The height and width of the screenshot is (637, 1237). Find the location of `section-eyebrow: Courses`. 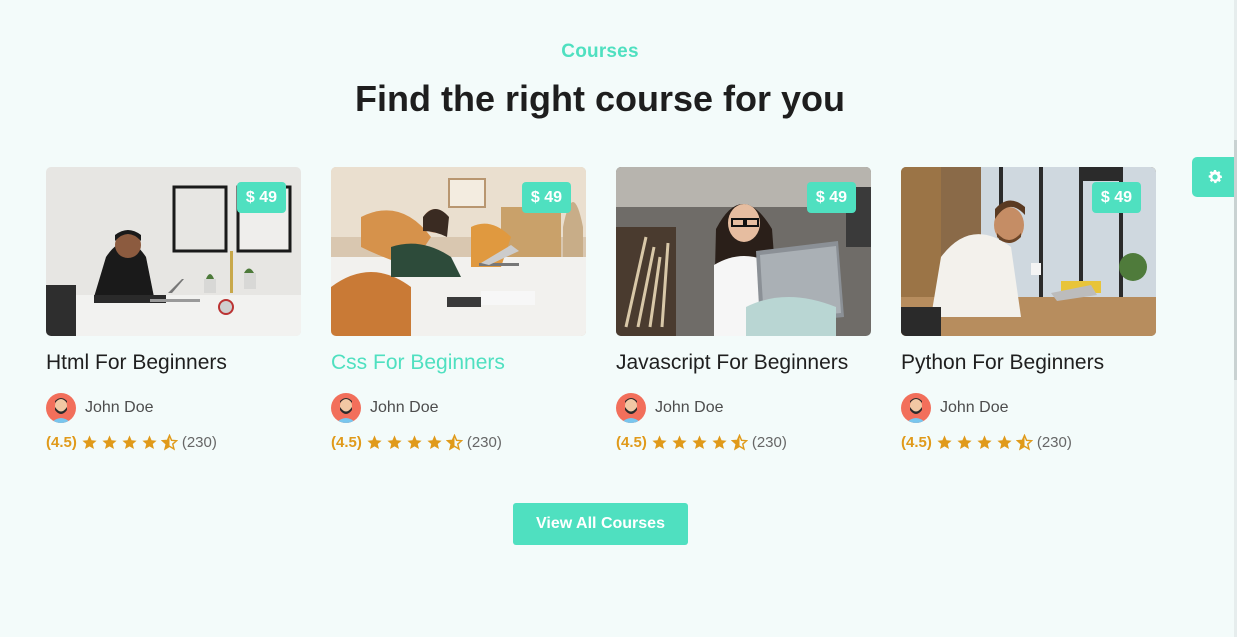

section-eyebrow: Courses is located at coordinates (600, 51).